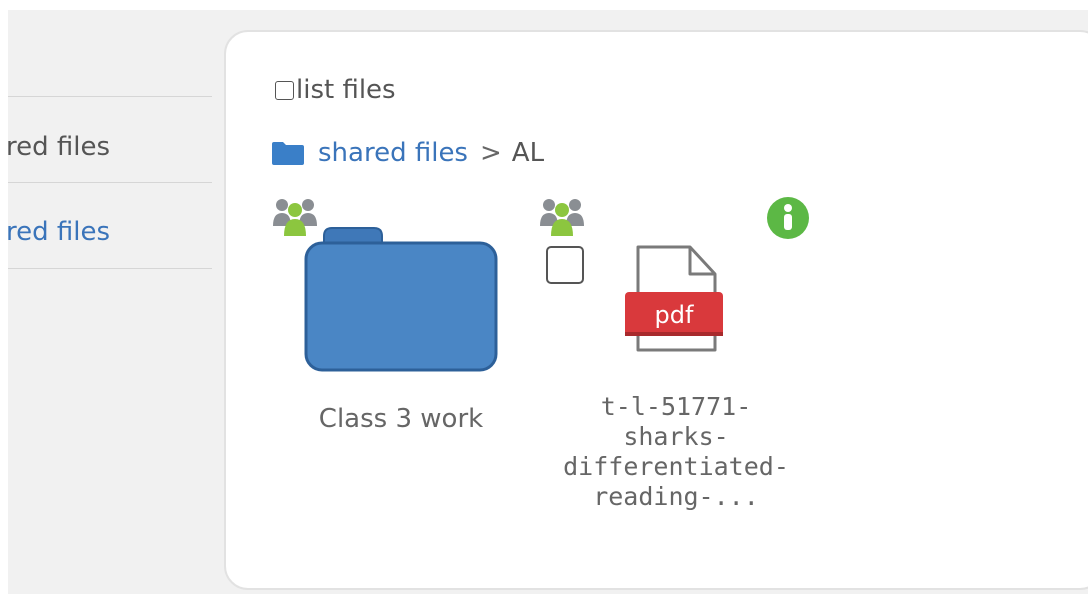 The width and height of the screenshot is (1088, 594). Describe the element at coordinates (284, 90) in the screenshot. I see `list-files-checkbox` at that location.